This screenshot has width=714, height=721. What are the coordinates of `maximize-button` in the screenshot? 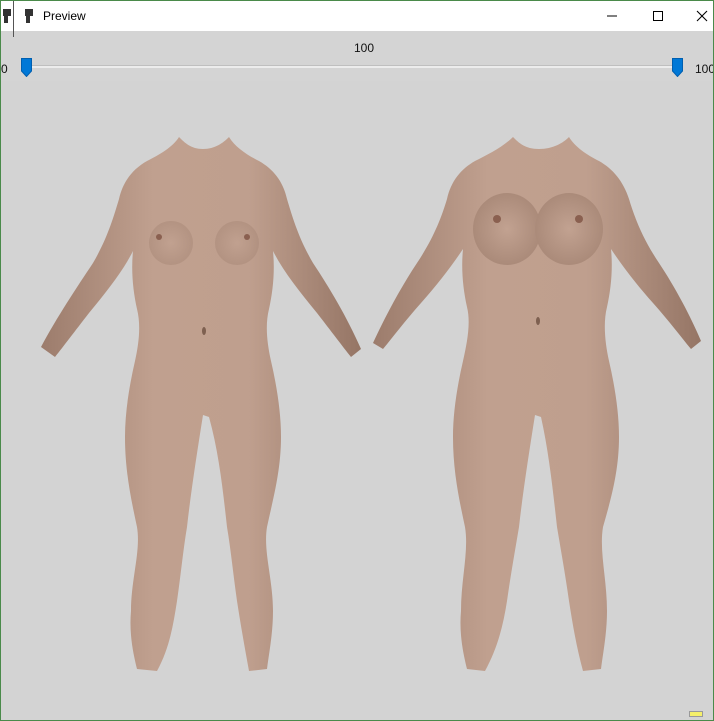 It's located at (658, 16).